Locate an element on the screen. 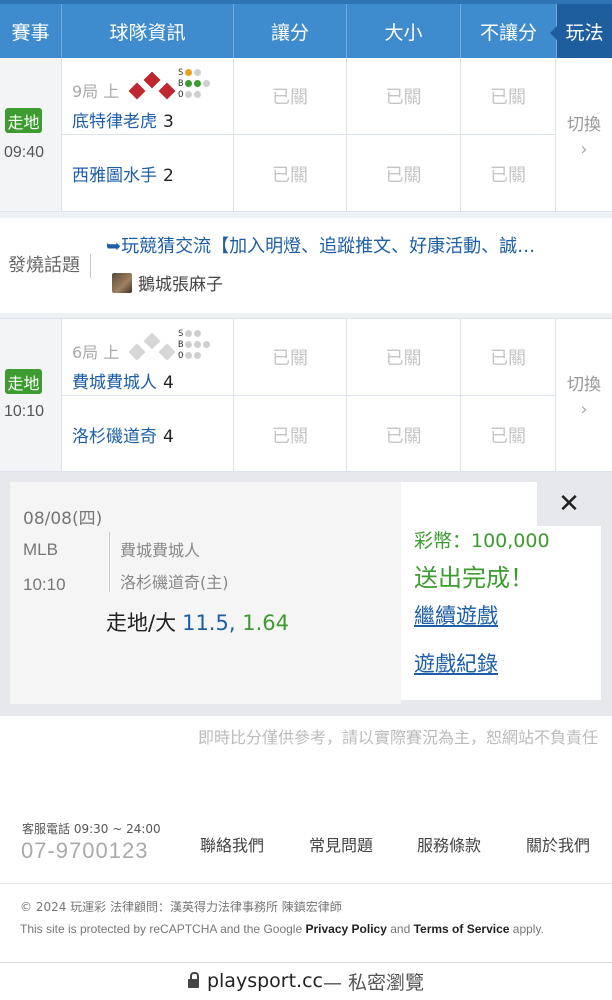 The image size is (612, 1000). team-cell: 西雅圖水手 2 is located at coordinates (148, 173).